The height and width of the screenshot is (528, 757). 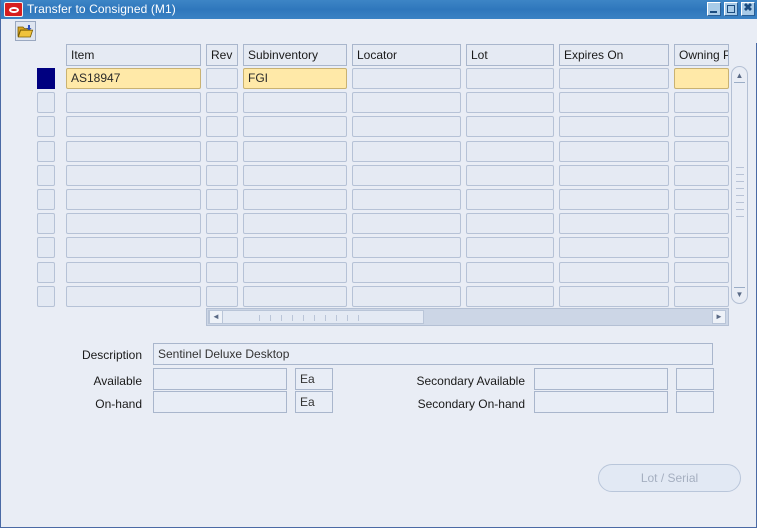 I want to click on grid-horizontal-scrollbar: ◄ ►, so click(x=467, y=317).